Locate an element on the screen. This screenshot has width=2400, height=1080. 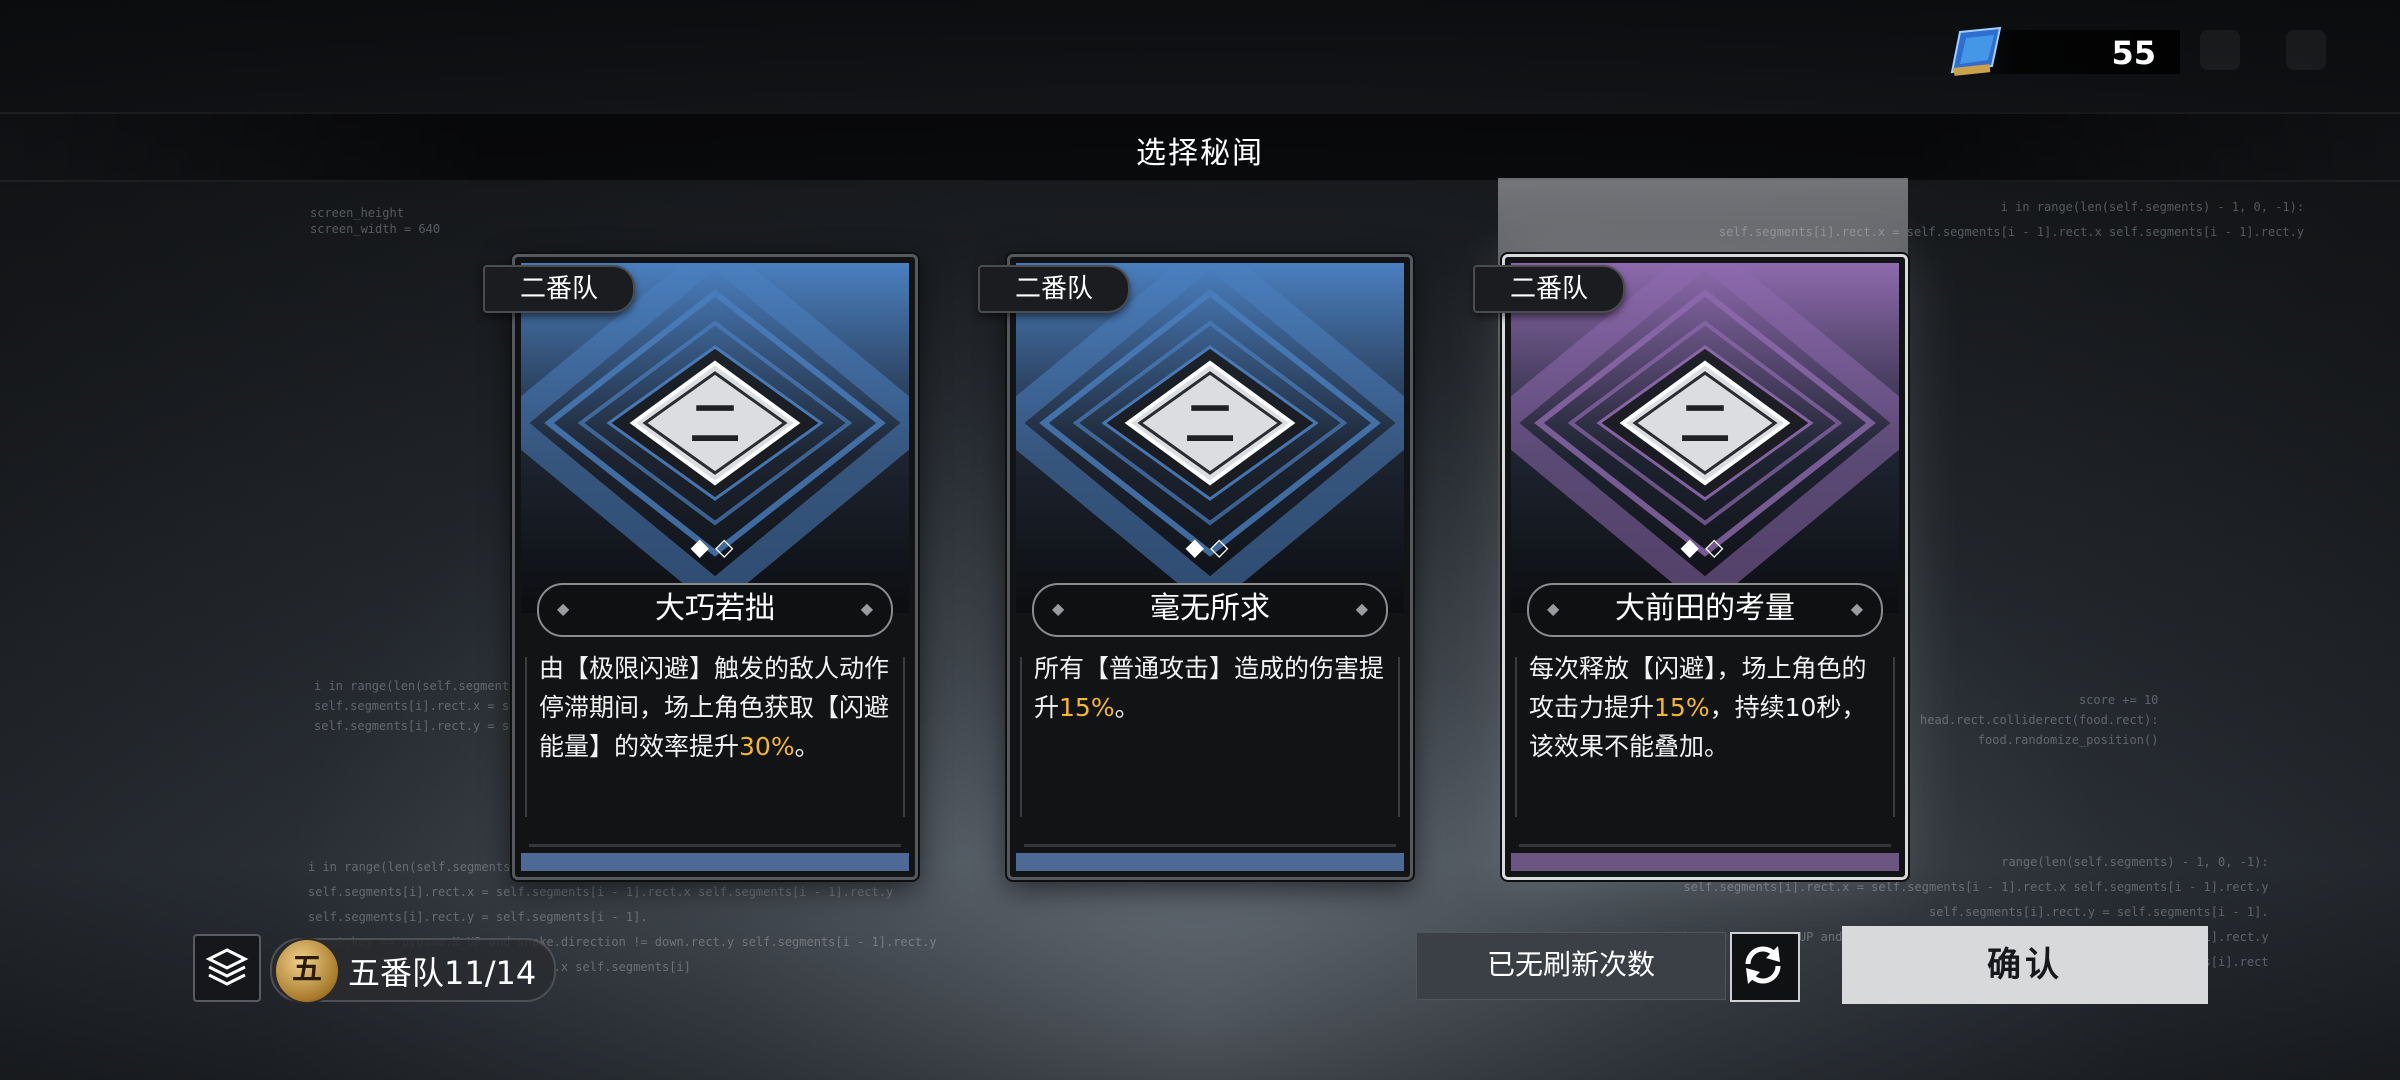
layers-button is located at coordinates (227, 968).